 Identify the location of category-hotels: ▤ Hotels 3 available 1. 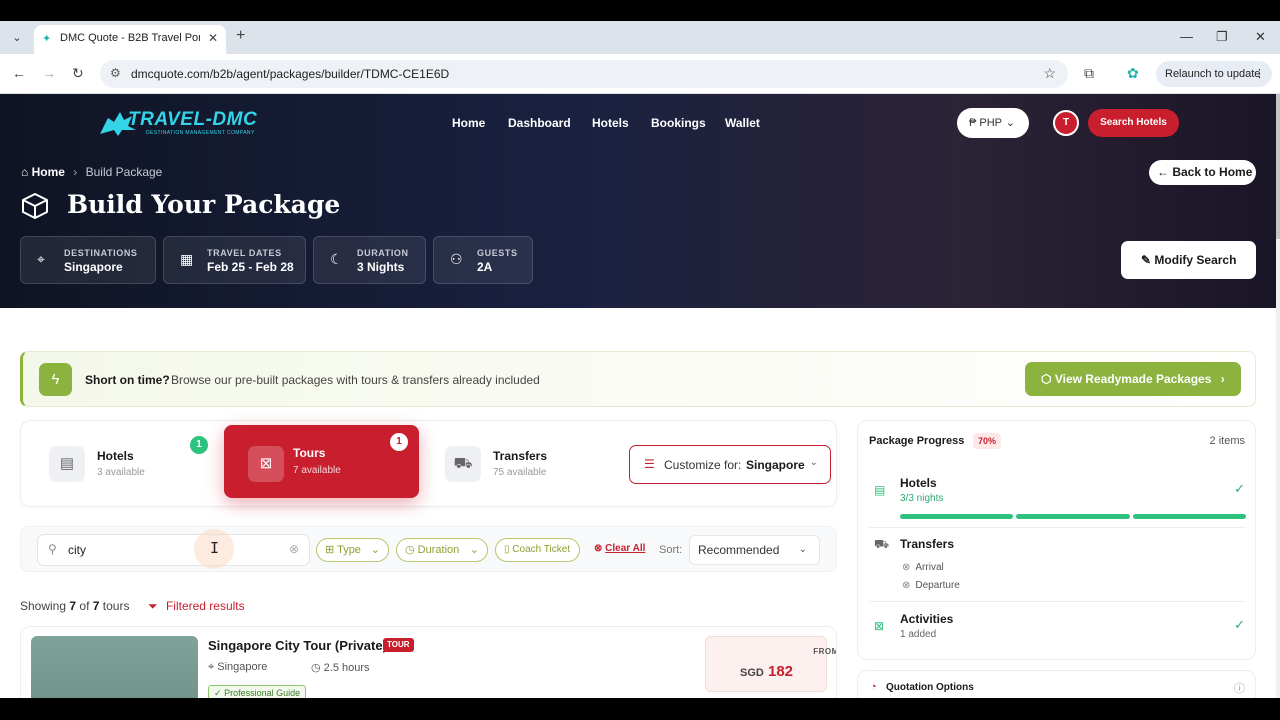
(123, 461).